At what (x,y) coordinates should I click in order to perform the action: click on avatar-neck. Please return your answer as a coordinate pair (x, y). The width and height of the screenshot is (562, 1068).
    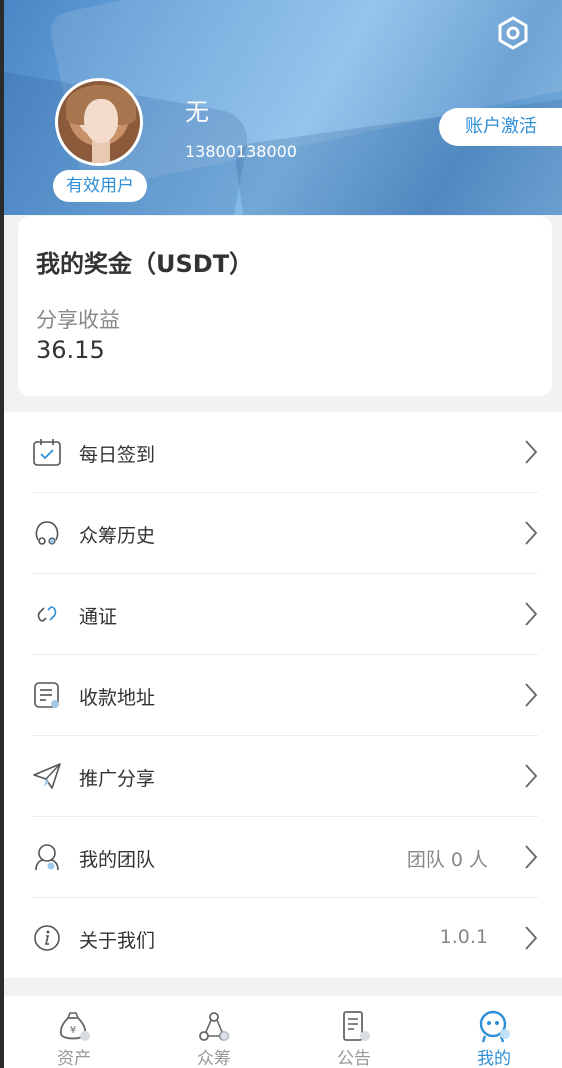
    Looking at the image, I should click on (101, 151).